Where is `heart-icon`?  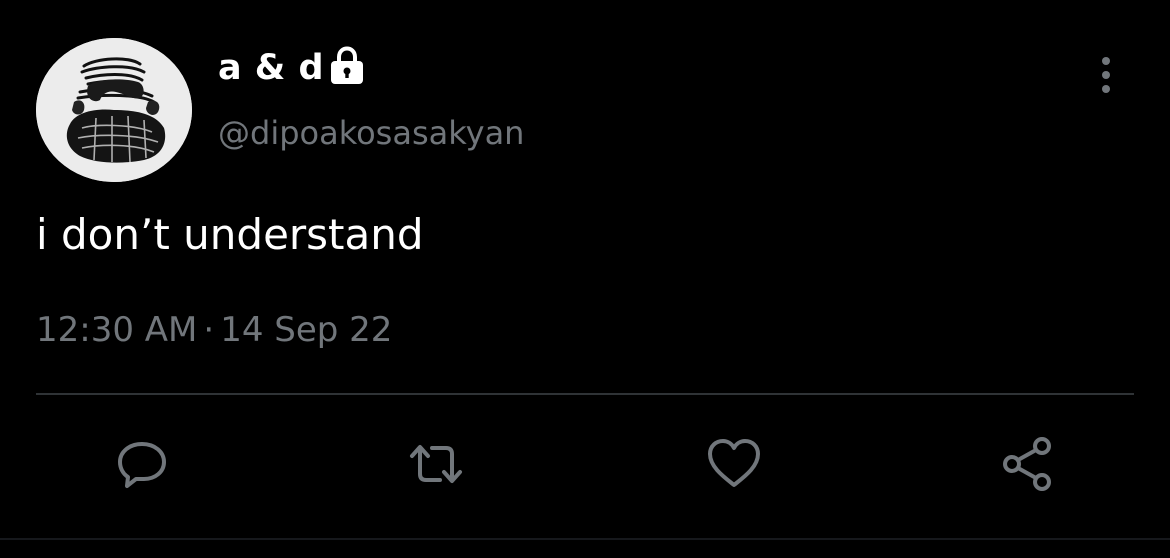 heart-icon is located at coordinates (734, 463).